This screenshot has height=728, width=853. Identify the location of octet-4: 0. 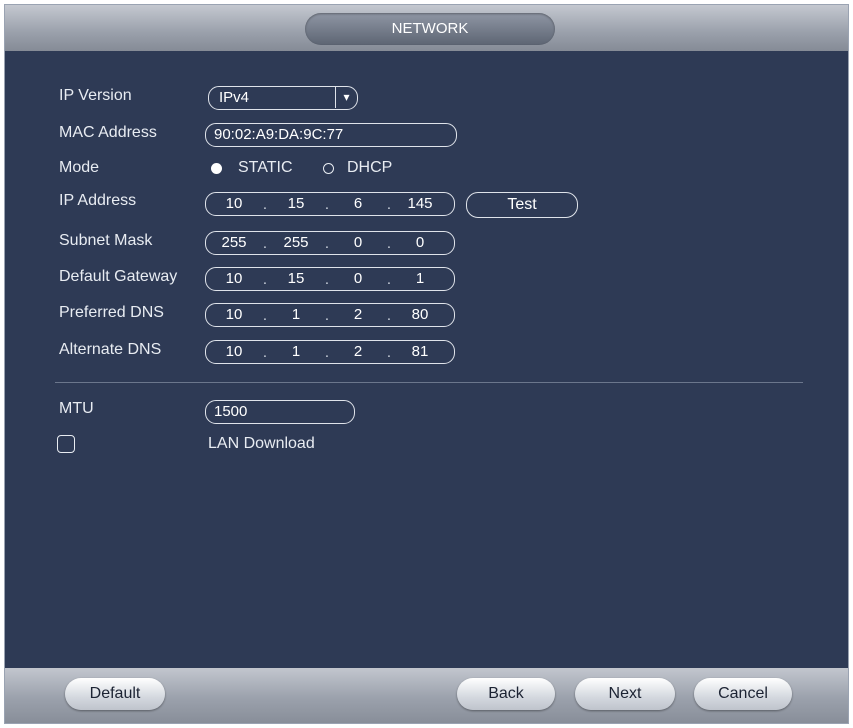
(420, 242).